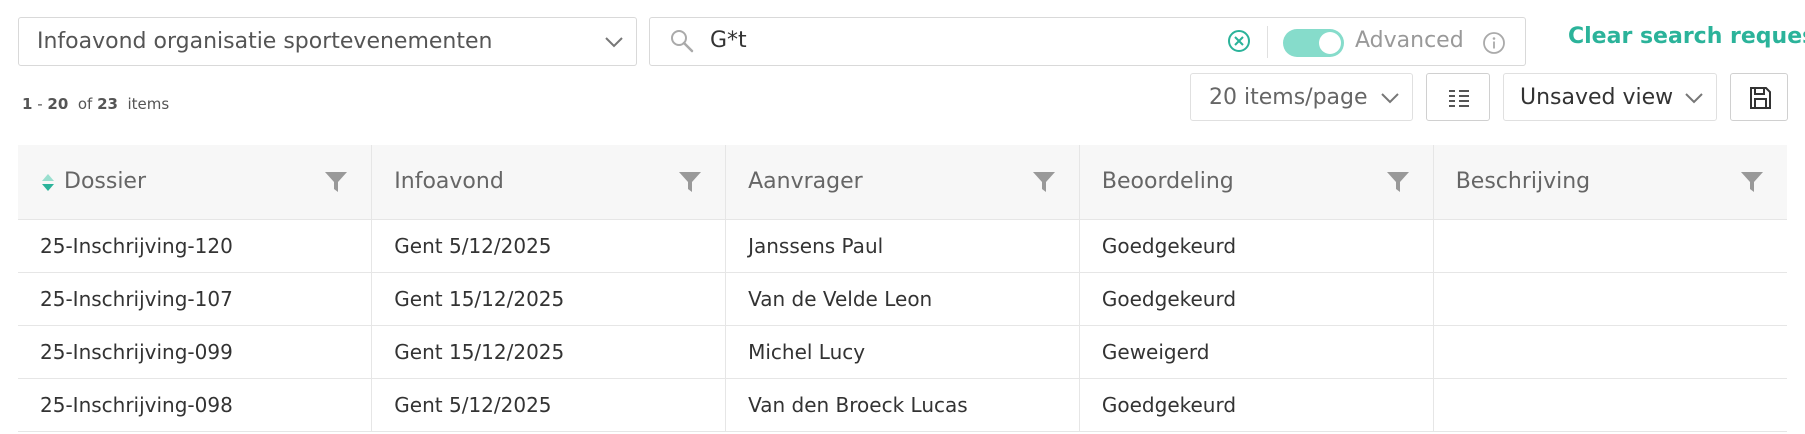  What do you see at coordinates (195, 405) in the screenshot?
I see `cell-dossier: 25-Inschrijving-098` at bounding box center [195, 405].